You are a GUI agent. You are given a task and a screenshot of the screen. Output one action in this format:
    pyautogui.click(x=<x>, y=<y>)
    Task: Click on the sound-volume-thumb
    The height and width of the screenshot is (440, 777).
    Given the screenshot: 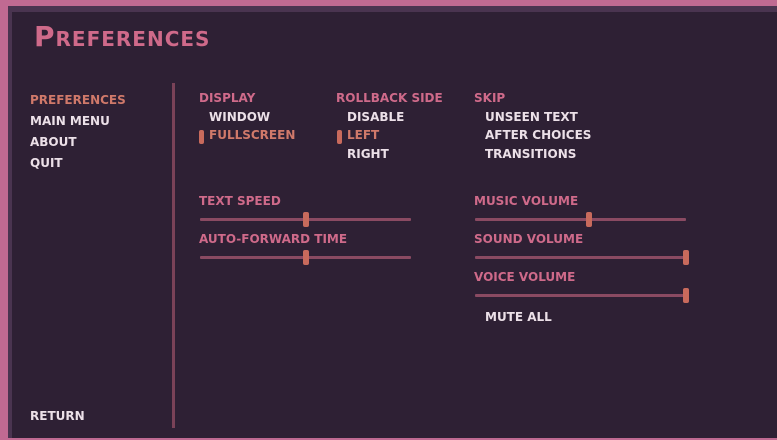 What is the action you would take?
    pyautogui.click(x=686, y=257)
    